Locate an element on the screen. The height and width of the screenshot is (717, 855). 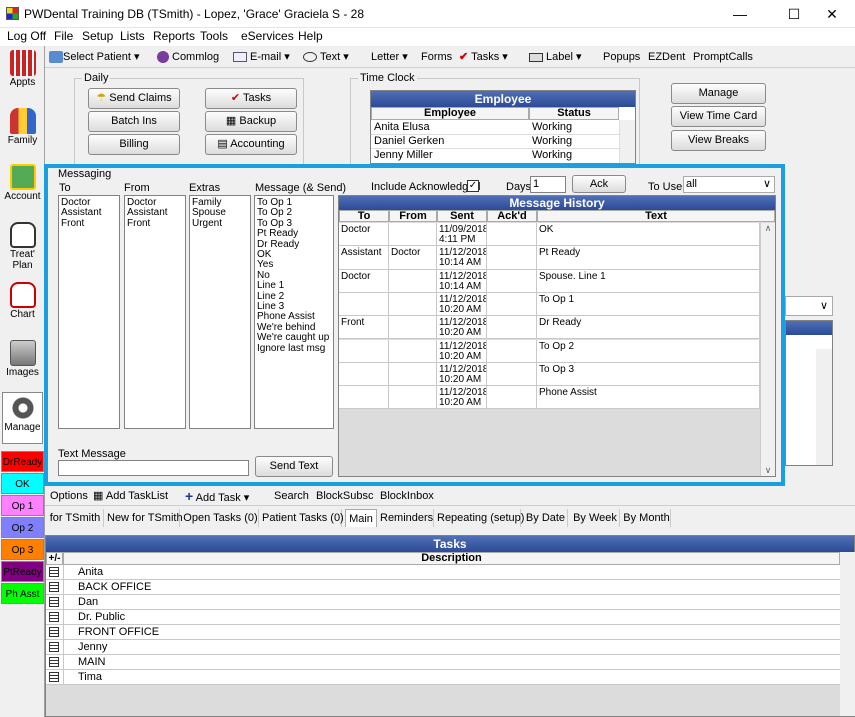
minimize-button: — is located at coordinates (740, 14).